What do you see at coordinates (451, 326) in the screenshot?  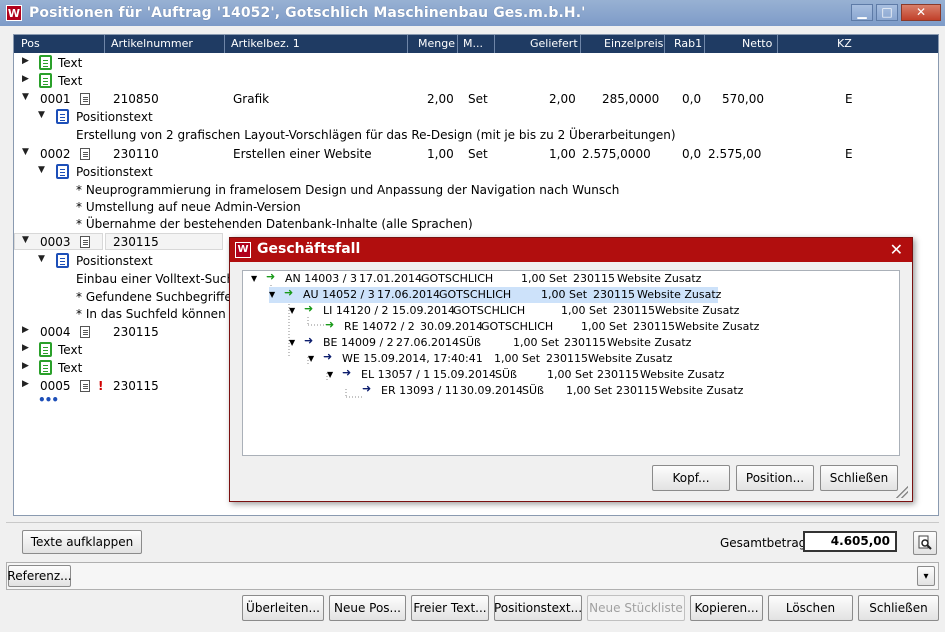 I see `node-date: 30.09.2014` at bounding box center [451, 326].